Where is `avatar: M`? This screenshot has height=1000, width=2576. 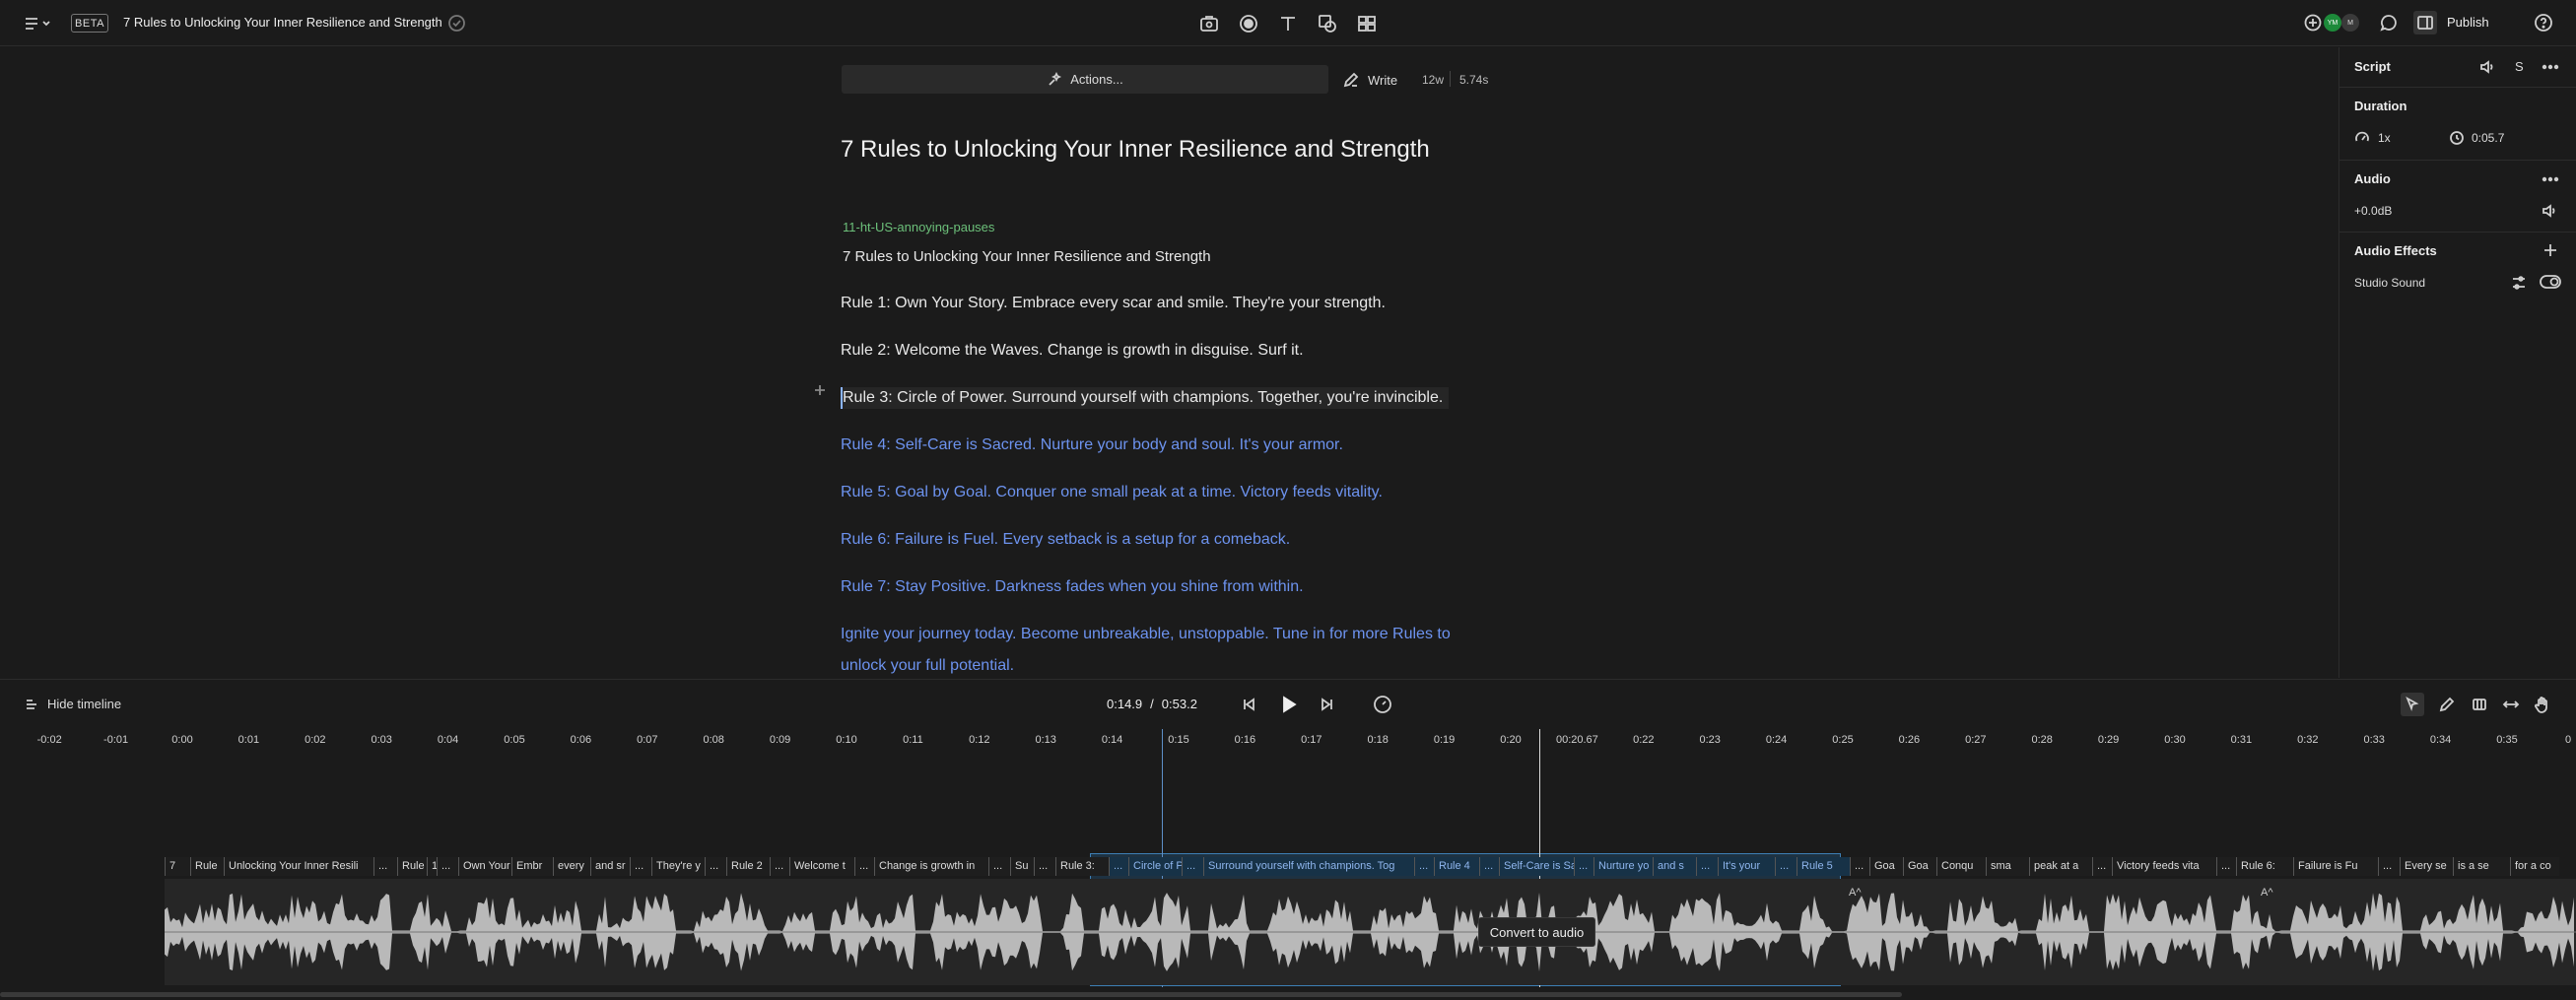
avatar: M is located at coordinates (2350, 23).